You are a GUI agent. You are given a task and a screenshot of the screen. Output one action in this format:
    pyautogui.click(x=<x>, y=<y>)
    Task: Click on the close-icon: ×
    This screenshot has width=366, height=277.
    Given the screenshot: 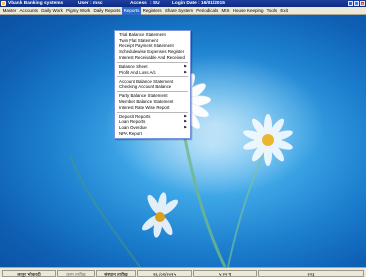 What is the action you would take?
    pyautogui.click(x=362, y=3)
    